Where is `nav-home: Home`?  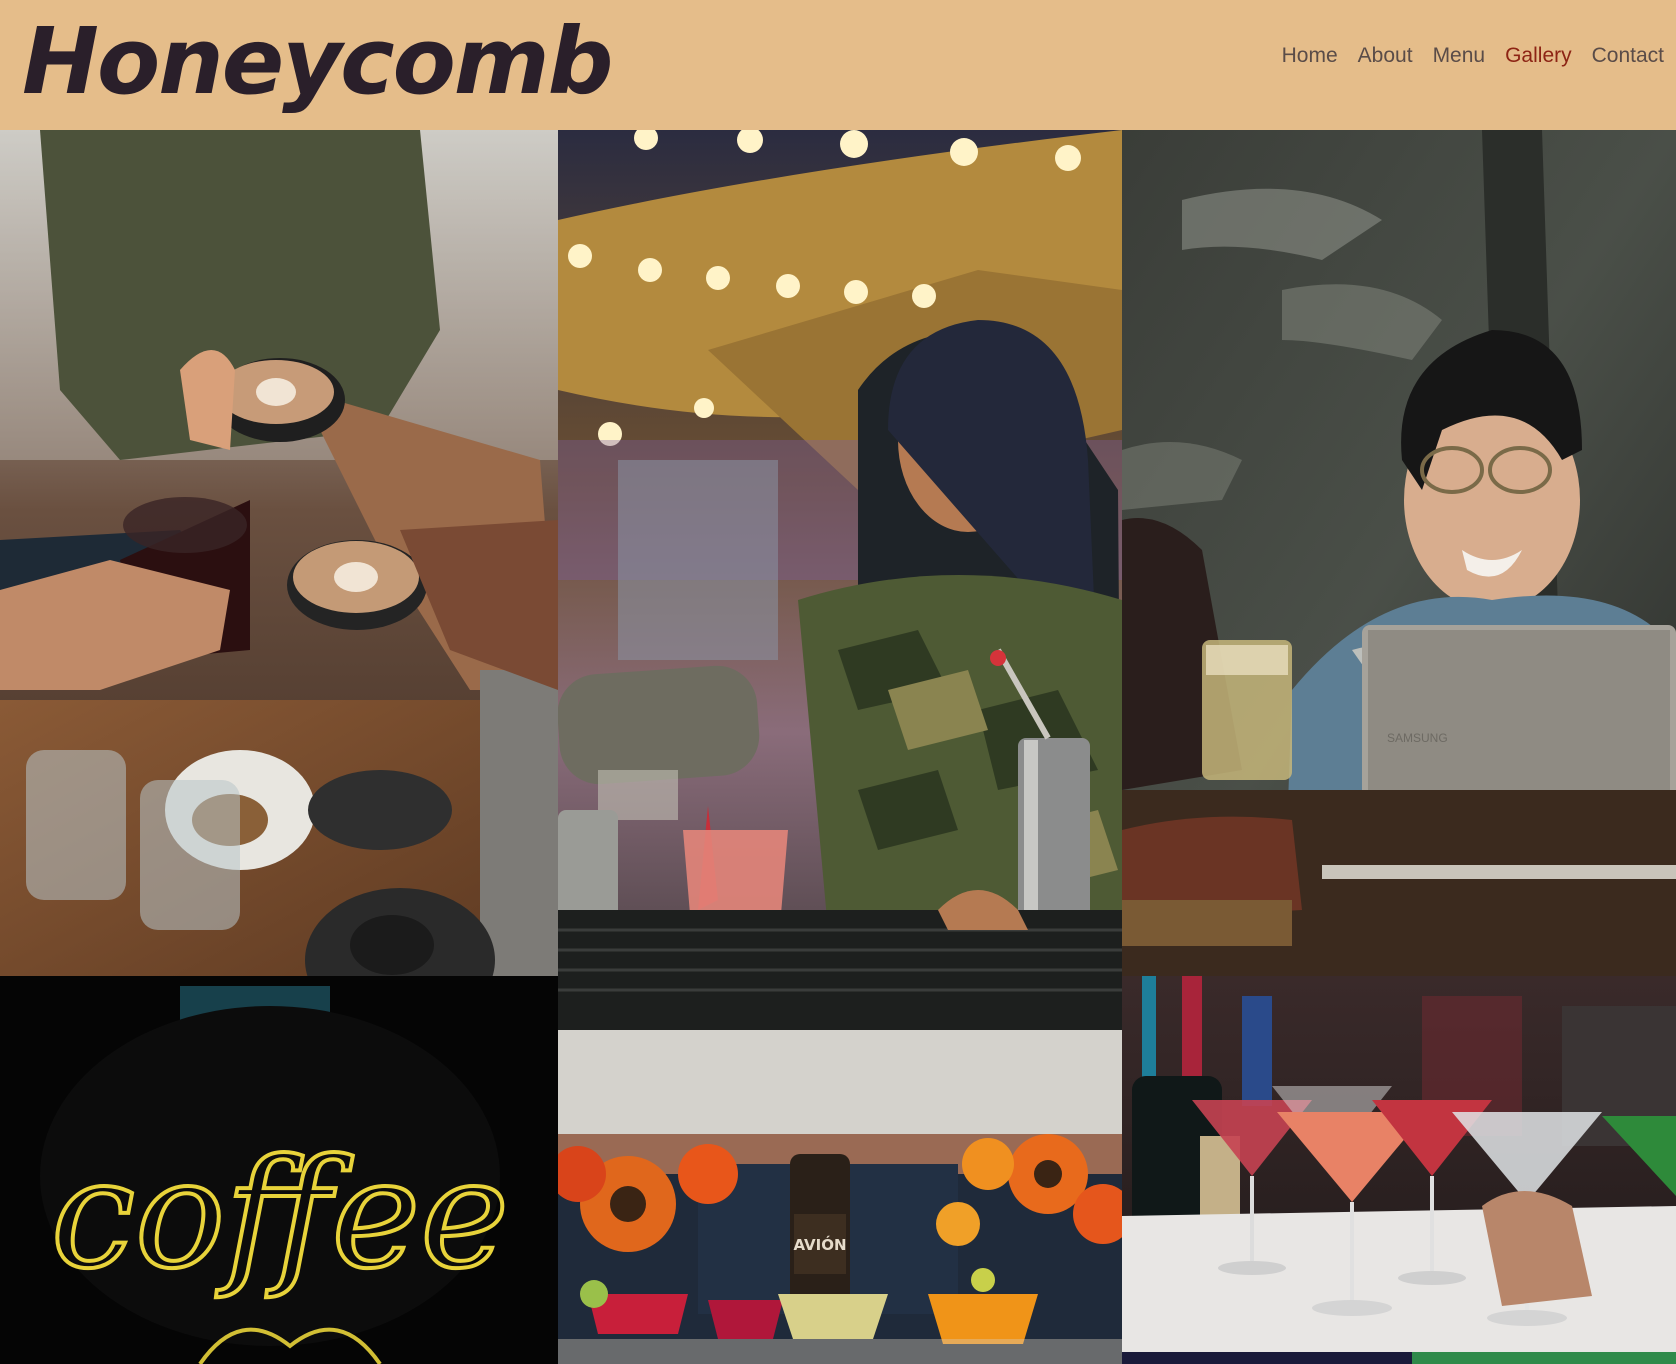
nav-home: Home is located at coordinates (1310, 56).